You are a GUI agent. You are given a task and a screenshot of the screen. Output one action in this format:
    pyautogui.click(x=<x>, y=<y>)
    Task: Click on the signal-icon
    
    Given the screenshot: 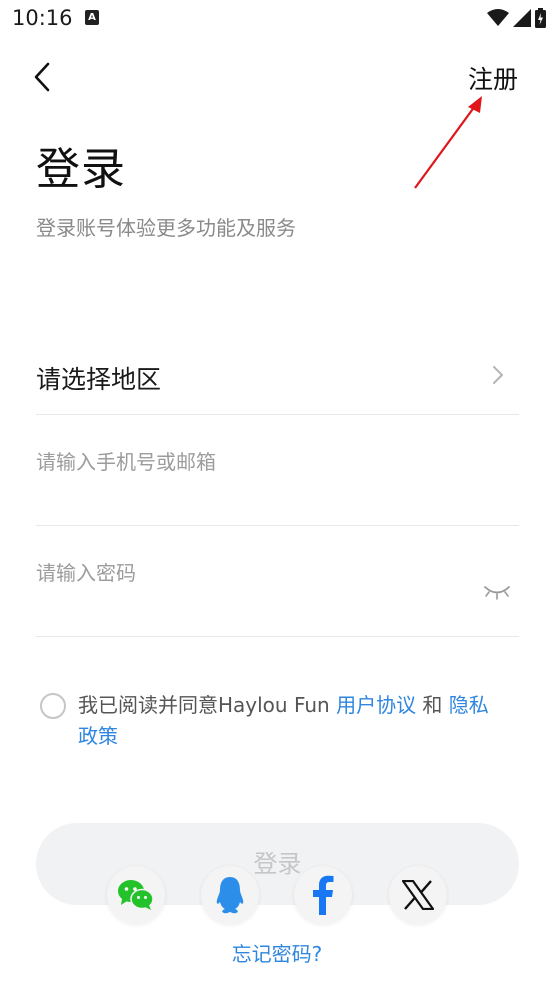 What is the action you would take?
    pyautogui.click(x=522, y=18)
    